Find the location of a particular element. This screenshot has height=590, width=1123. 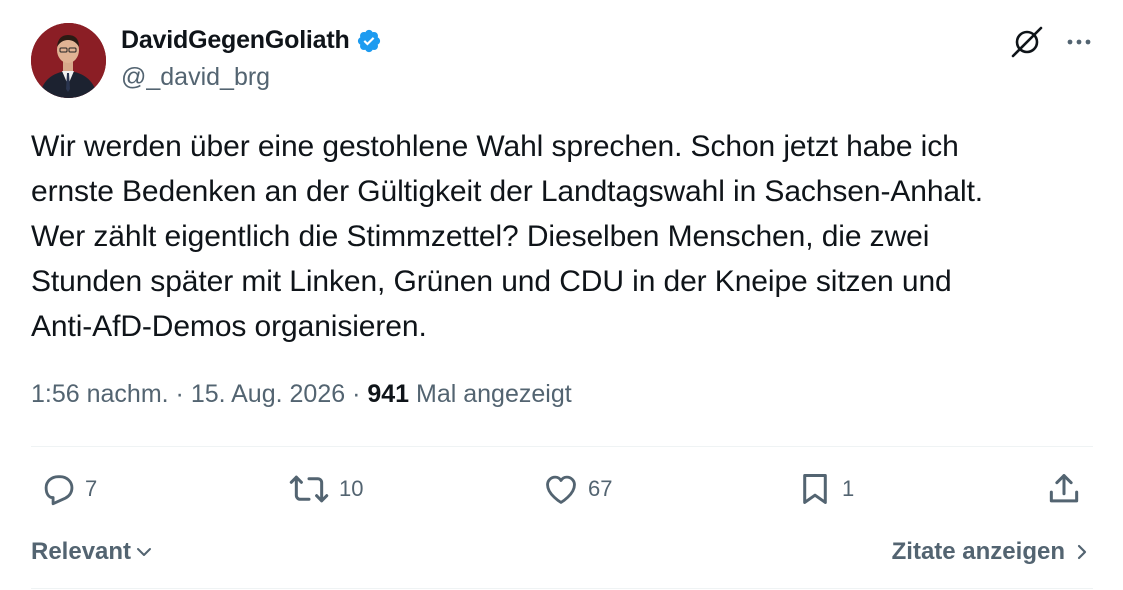

chevron-down-icon is located at coordinates (144, 552).